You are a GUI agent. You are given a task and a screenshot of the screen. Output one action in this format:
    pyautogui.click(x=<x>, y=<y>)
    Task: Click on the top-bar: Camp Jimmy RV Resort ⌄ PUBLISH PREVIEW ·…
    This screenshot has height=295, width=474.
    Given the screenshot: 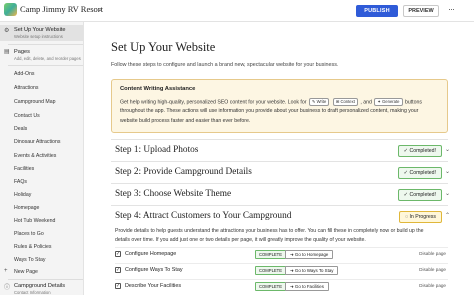 What is the action you would take?
    pyautogui.click(x=237, y=11)
    